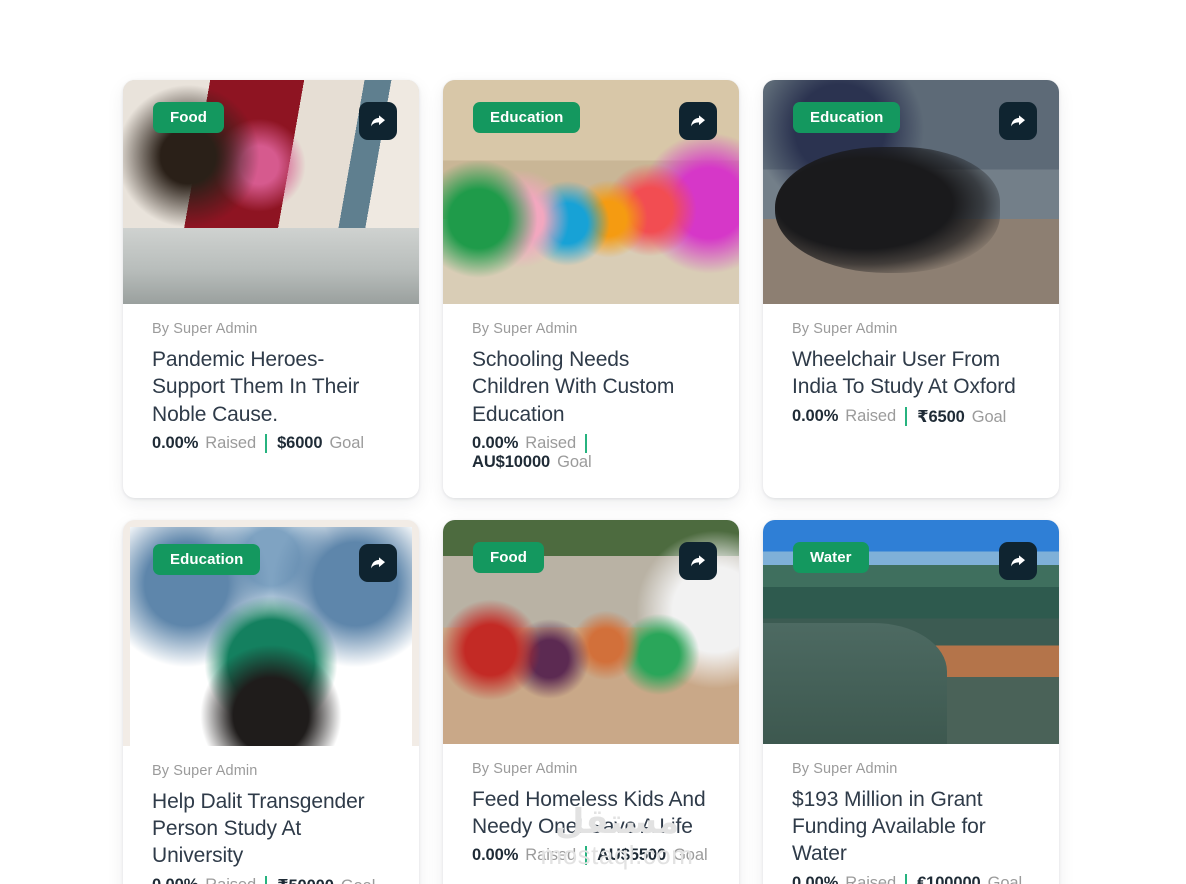 This screenshot has width=1186, height=884. I want to click on goal-amount: ₹50000, so click(305, 880).